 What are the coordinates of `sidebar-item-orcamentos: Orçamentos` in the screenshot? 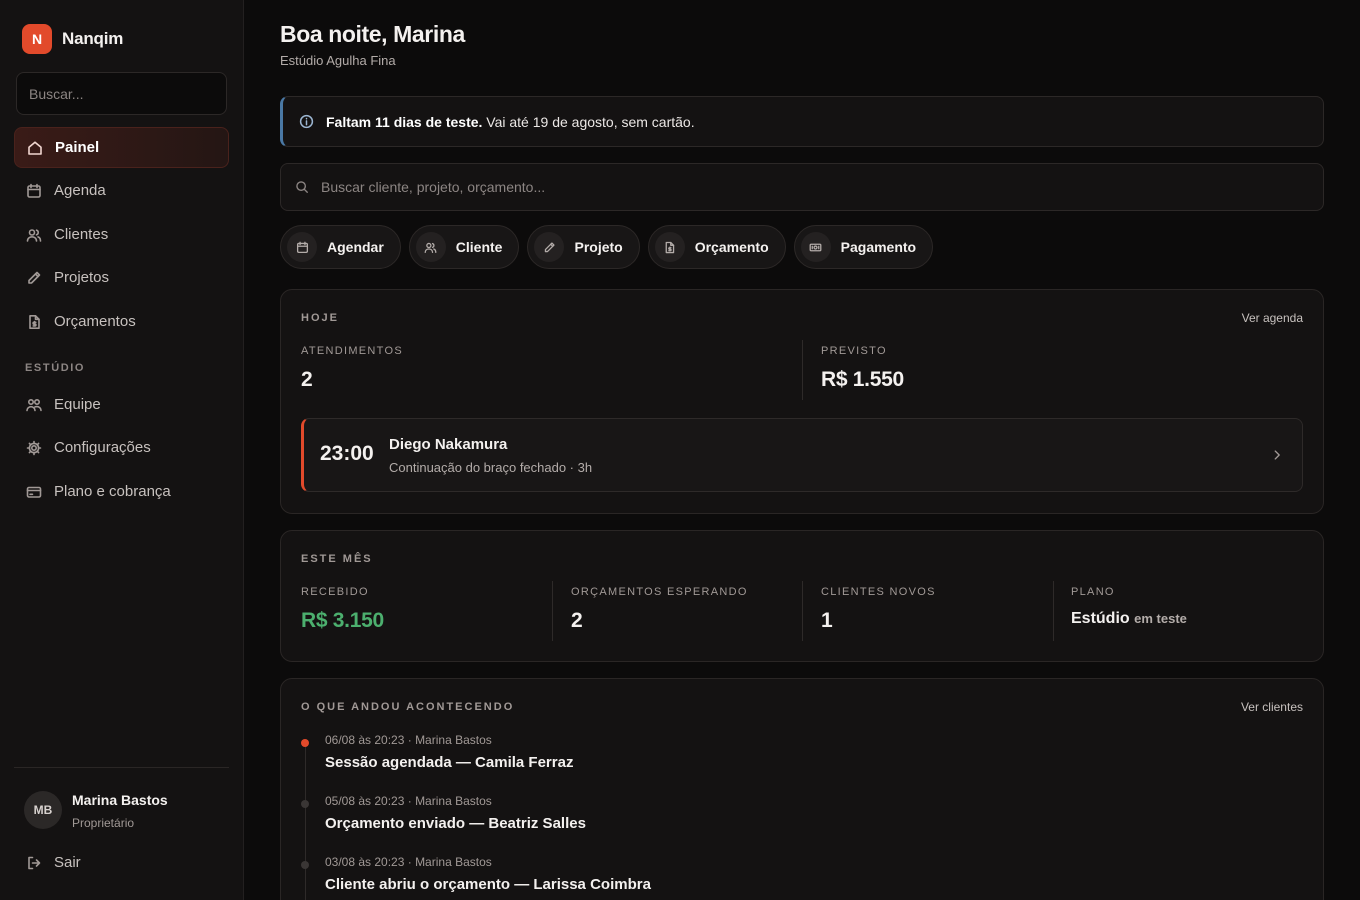 It's located at (121, 321).